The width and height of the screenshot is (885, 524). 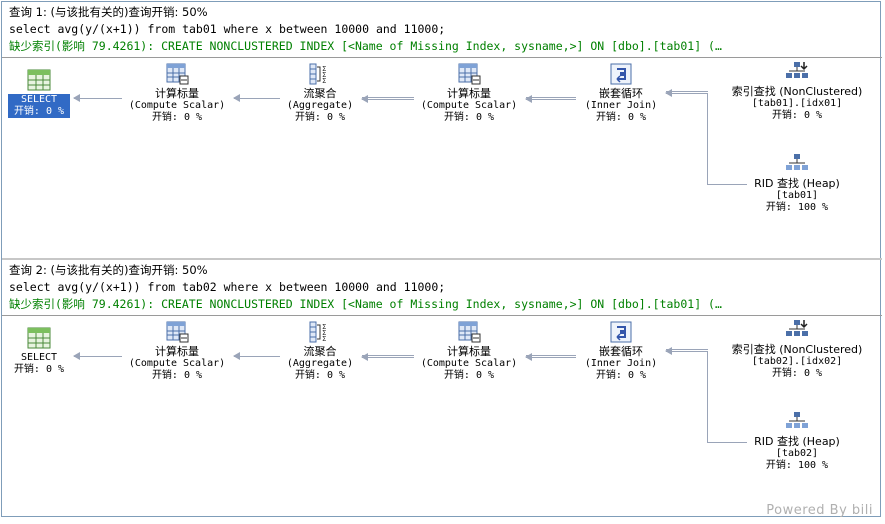 I want to click on watermark: Powered By bili, so click(x=819, y=510).